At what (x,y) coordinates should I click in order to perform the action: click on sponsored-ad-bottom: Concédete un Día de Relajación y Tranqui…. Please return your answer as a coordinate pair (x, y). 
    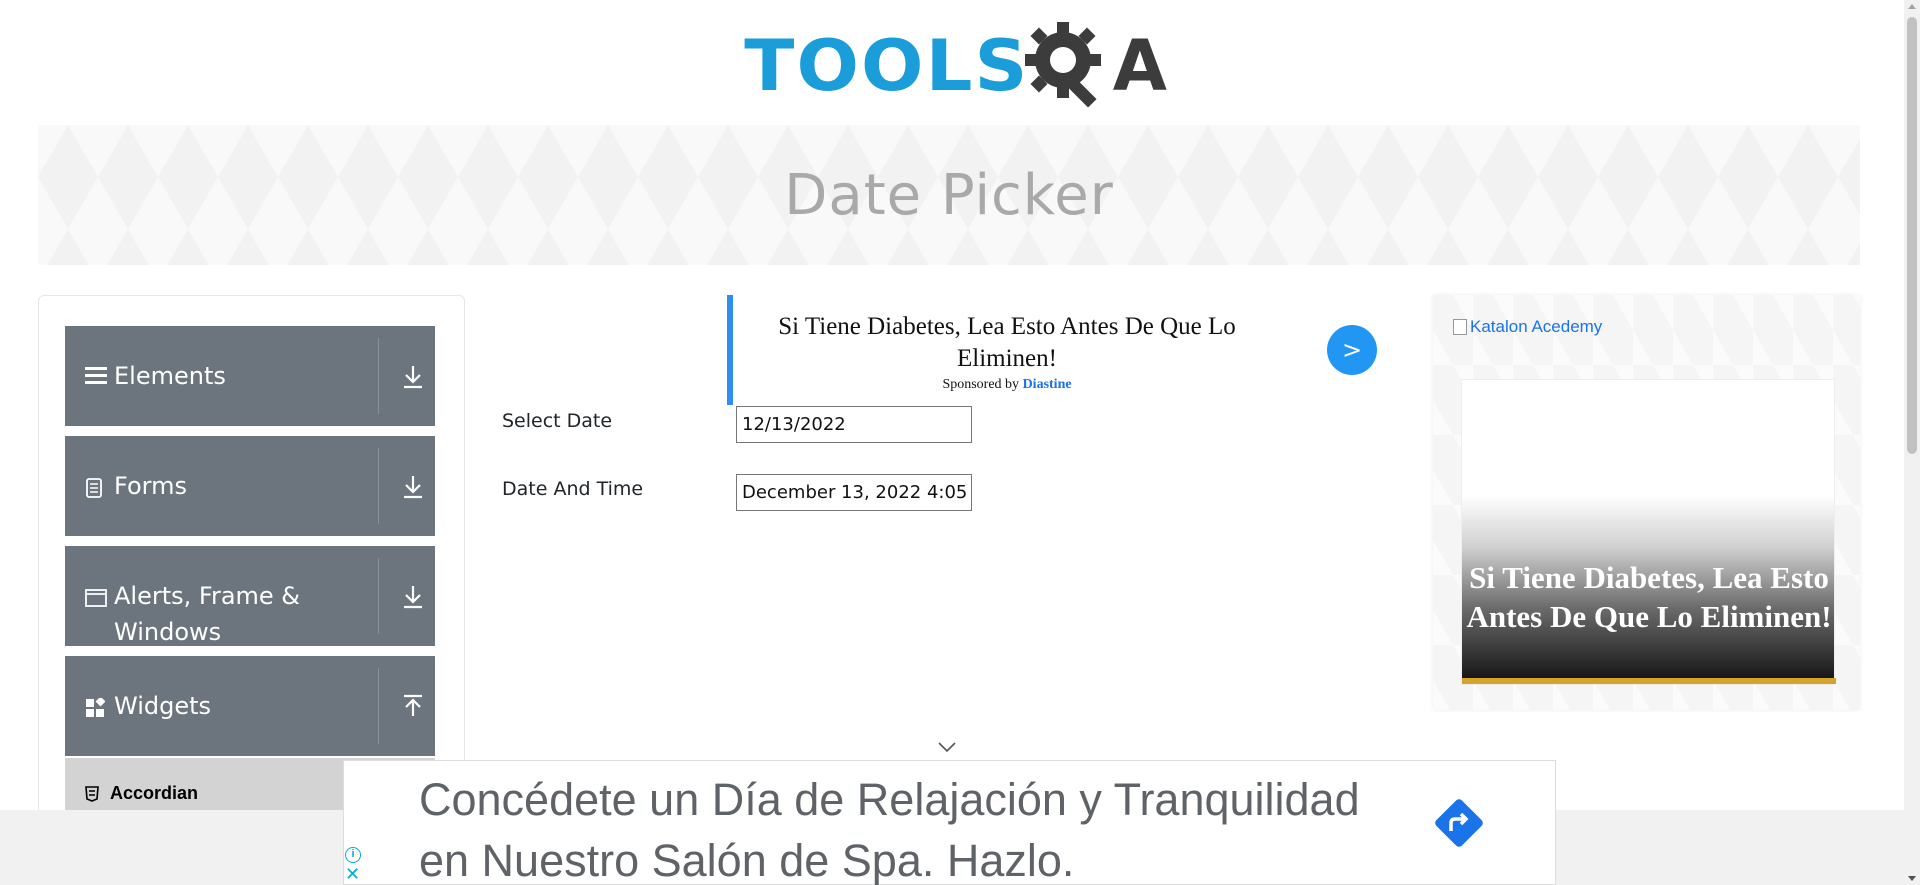
    Looking at the image, I should click on (949, 822).